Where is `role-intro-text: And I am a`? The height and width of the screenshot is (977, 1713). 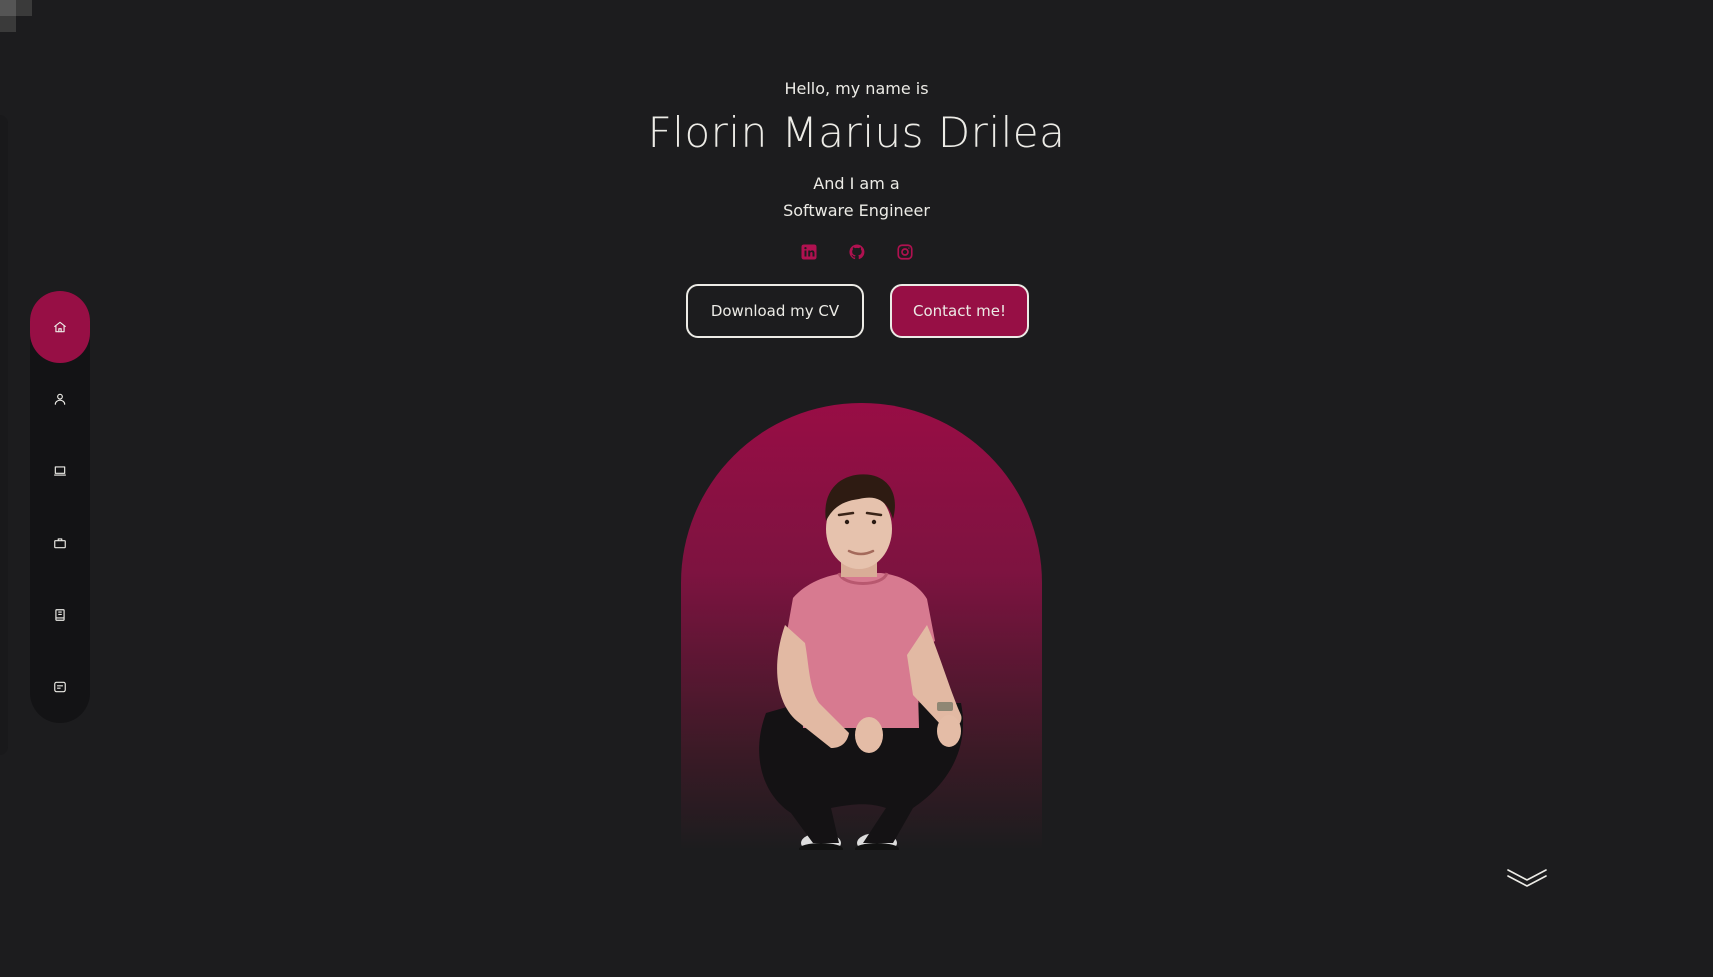 role-intro-text: And I am a is located at coordinates (856, 183).